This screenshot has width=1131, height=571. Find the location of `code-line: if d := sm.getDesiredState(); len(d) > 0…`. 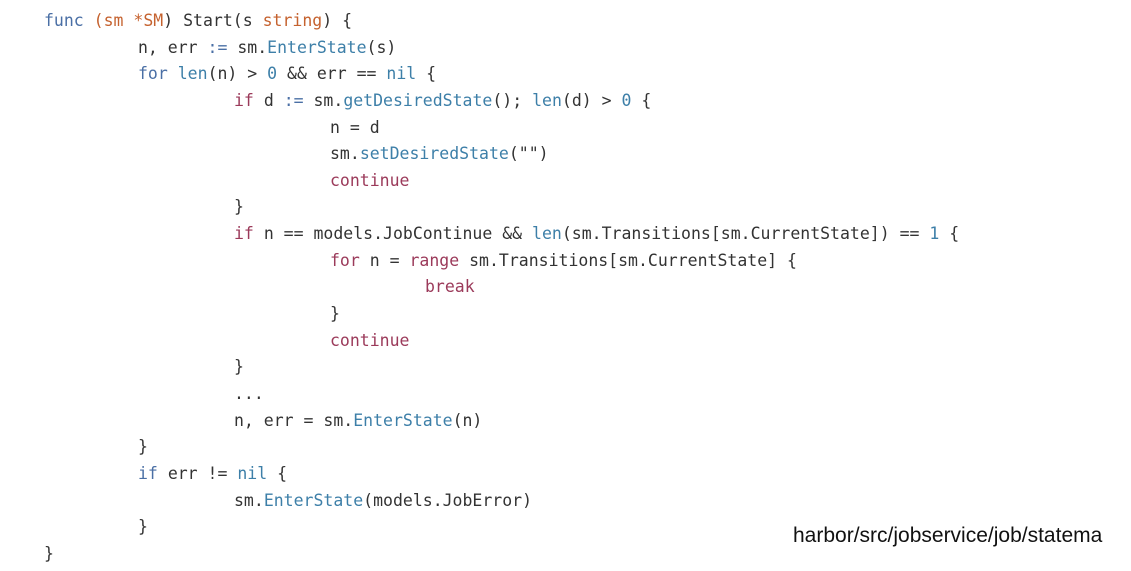

code-line: if d := sm.getDesiredState(); len(d) > 0… is located at coordinates (442, 101).